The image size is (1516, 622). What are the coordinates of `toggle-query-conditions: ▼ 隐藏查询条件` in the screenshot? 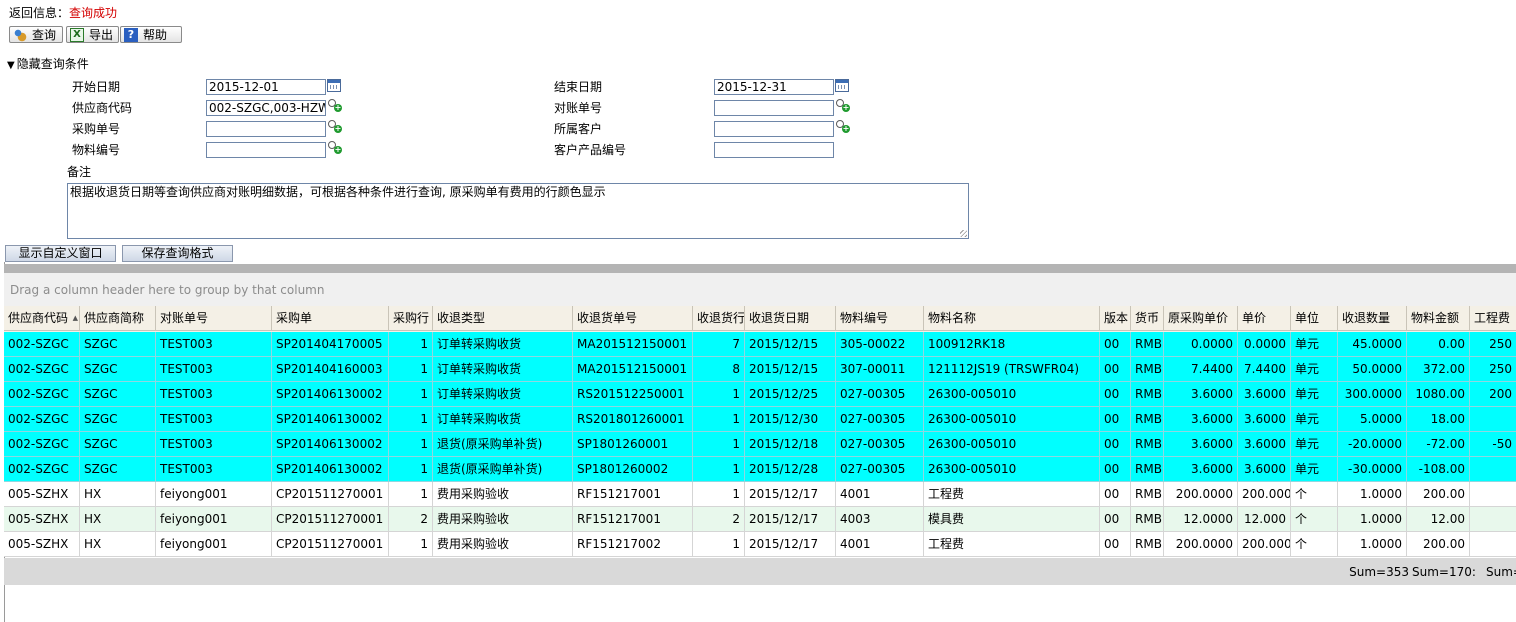 It's located at (48, 64).